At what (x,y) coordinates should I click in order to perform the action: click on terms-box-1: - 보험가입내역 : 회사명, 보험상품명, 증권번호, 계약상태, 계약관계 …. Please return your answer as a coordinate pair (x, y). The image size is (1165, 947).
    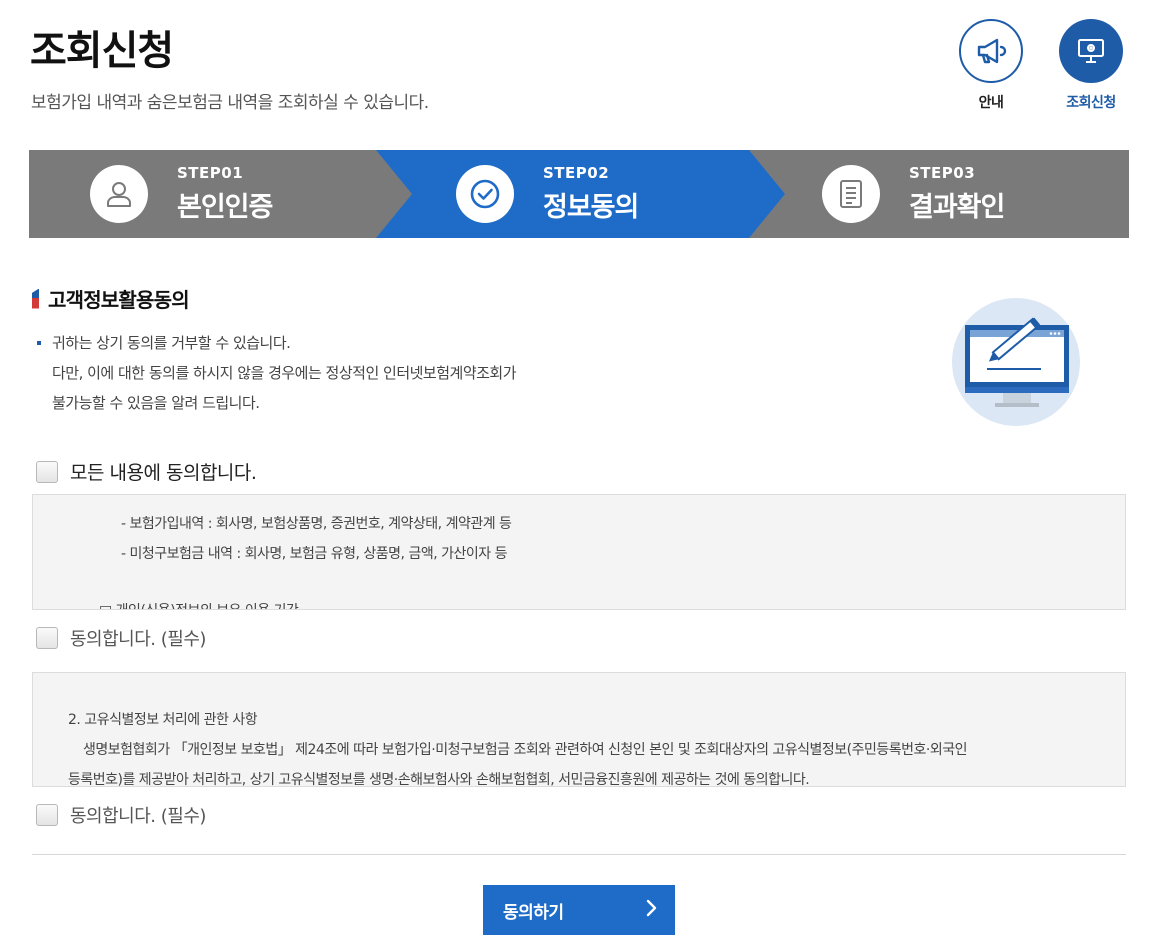
    Looking at the image, I should click on (579, 552).